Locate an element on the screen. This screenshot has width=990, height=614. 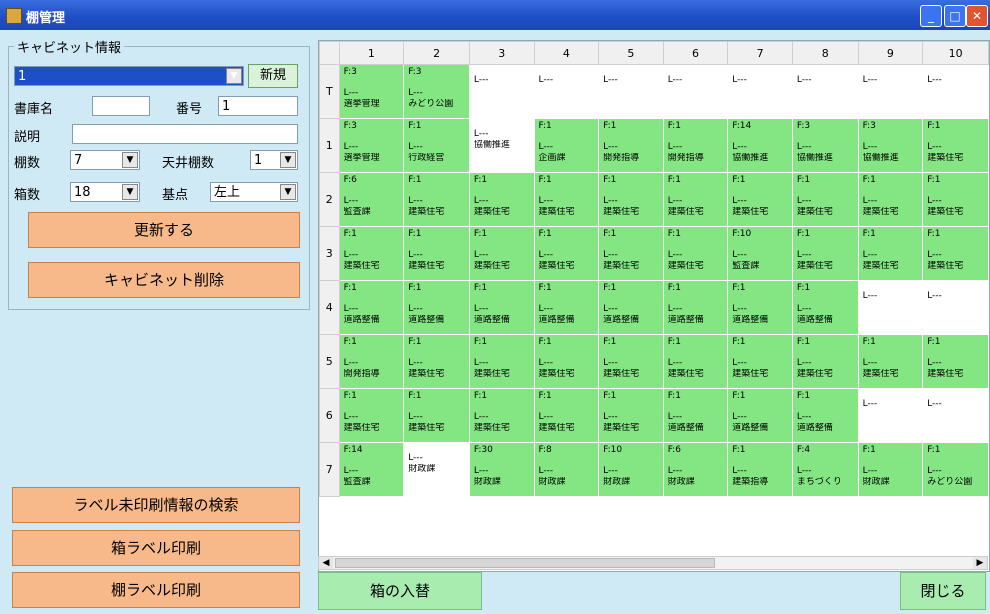
ceiling-shelf-select: 1 ▼ is located at coordinates (274, 160).